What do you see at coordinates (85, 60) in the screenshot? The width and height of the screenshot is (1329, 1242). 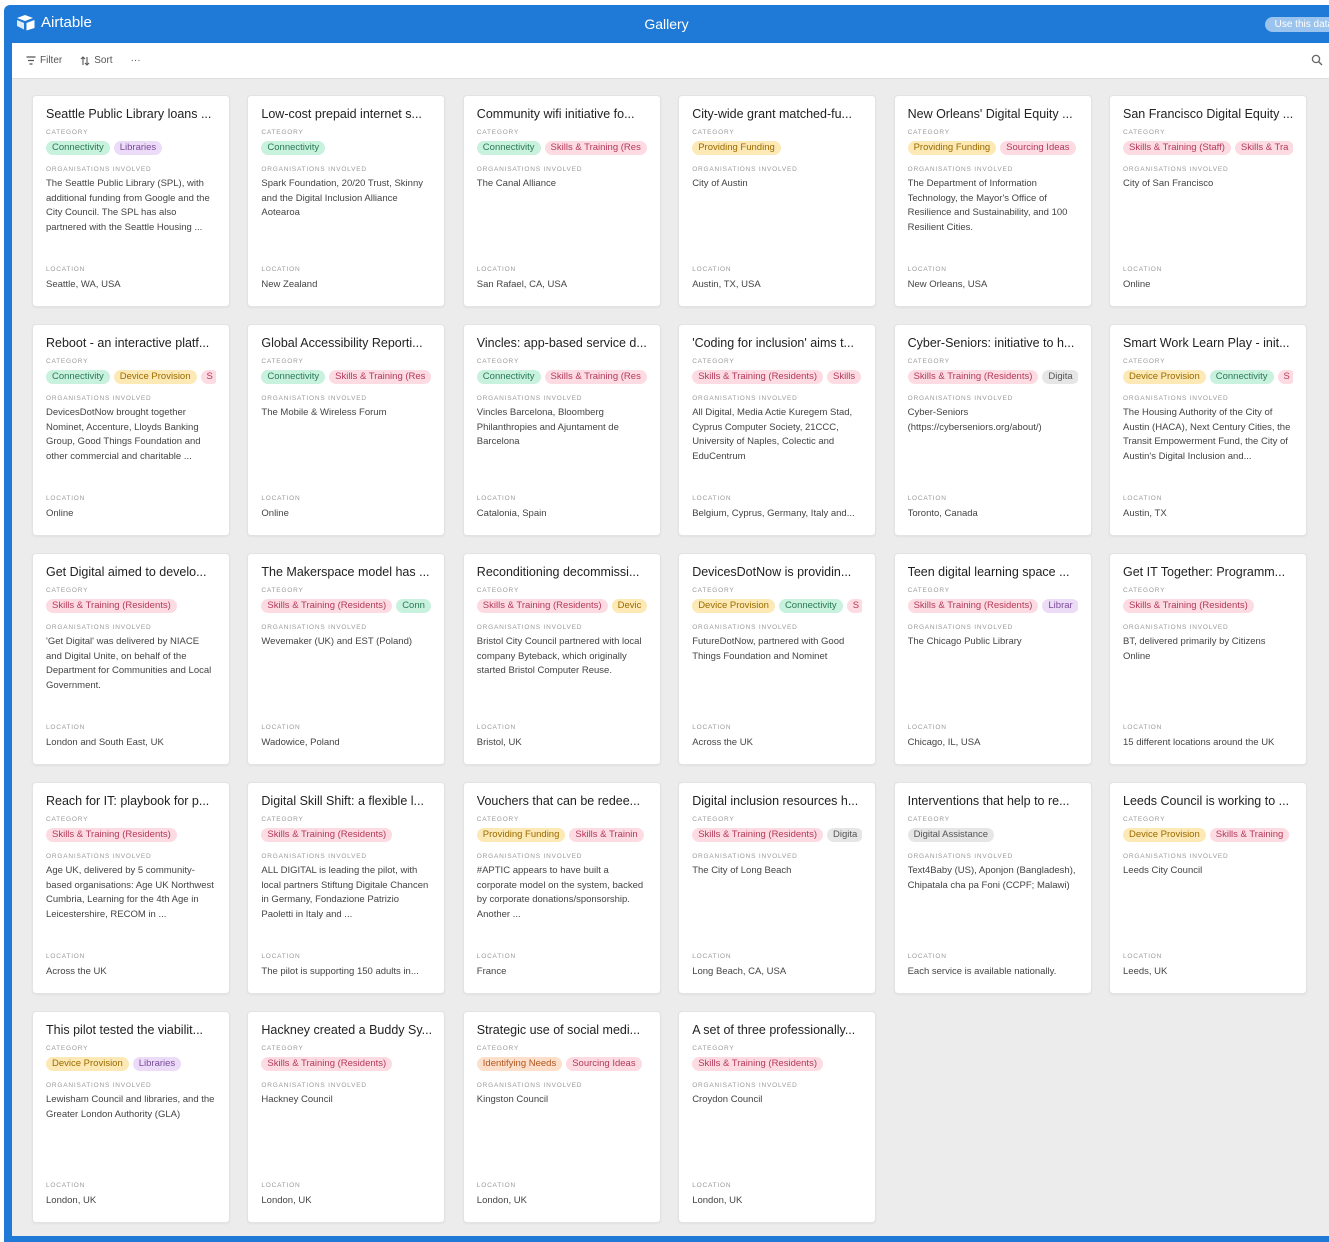 I see `sort-icon` at bounding box center [85, 60].